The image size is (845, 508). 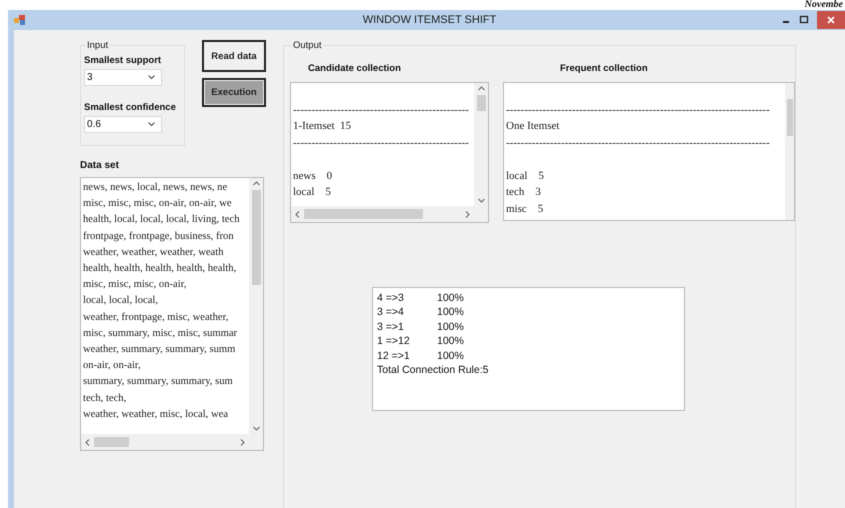 I want to click on group-title: Input, so click(x=98, y=45).